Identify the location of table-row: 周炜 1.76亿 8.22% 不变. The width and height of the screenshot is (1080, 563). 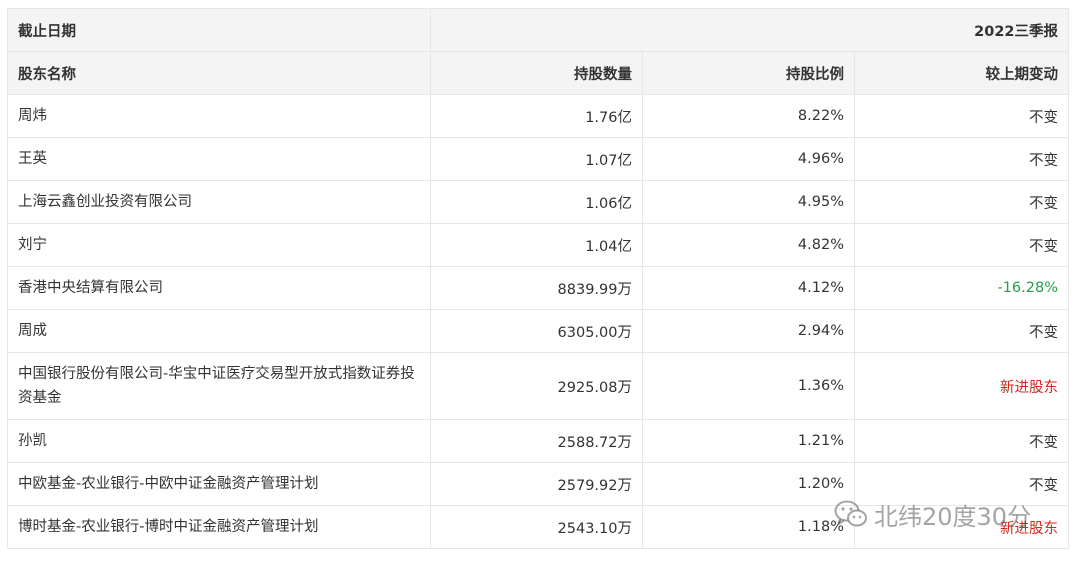
(538, 116).